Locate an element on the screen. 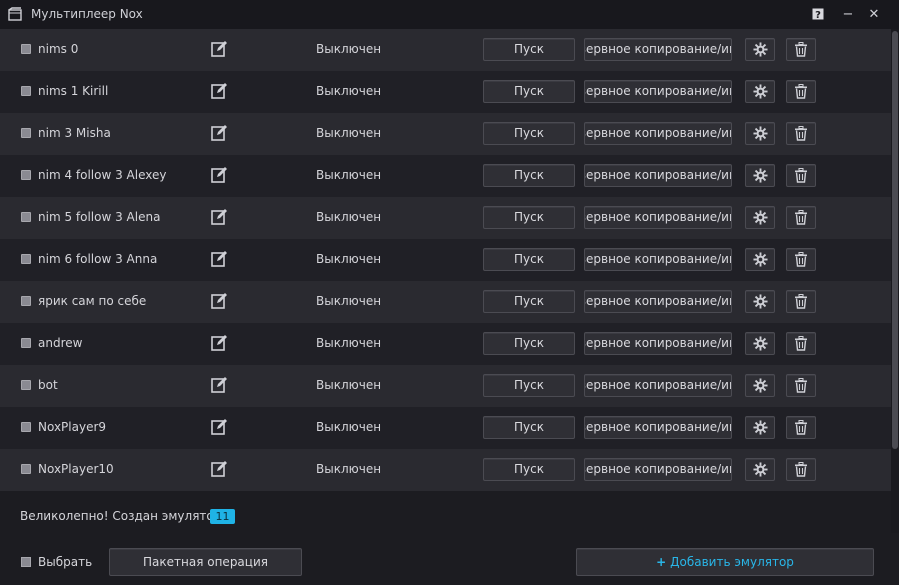 The height and width of the screenshot is (585, 899). select-all-label: Выбрать is located at coordinates (65, 562).